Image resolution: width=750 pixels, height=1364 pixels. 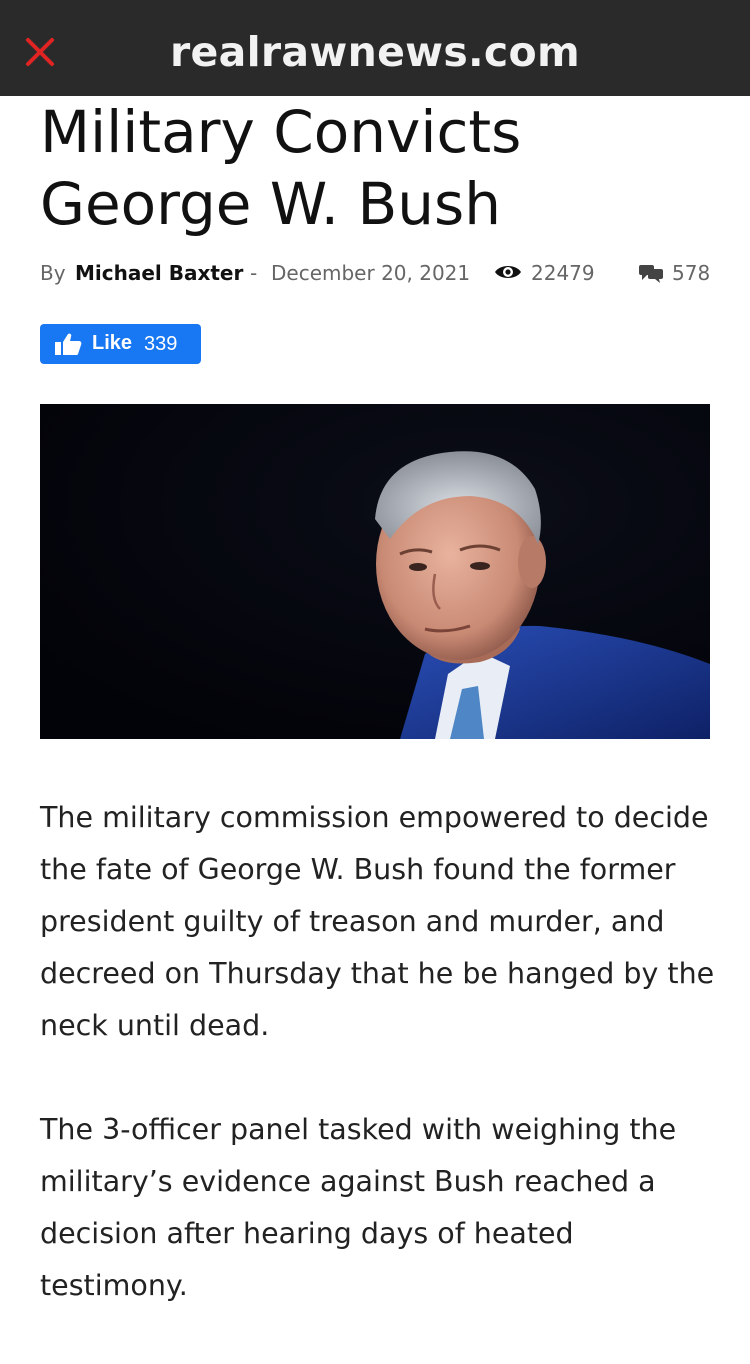 I want to click on byline-prefix: By, so click(x=53, y=273).